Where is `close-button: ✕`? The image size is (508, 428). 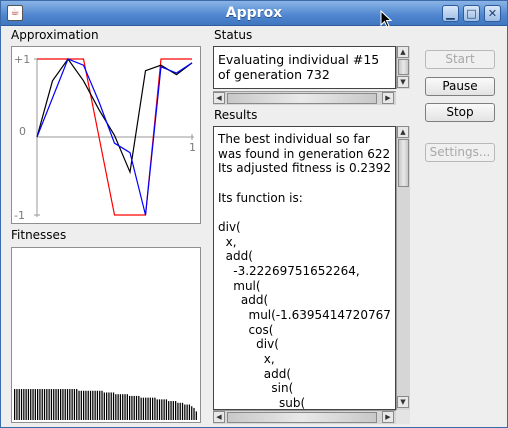
close-button: ✕ is located at coordinates (492, 13).